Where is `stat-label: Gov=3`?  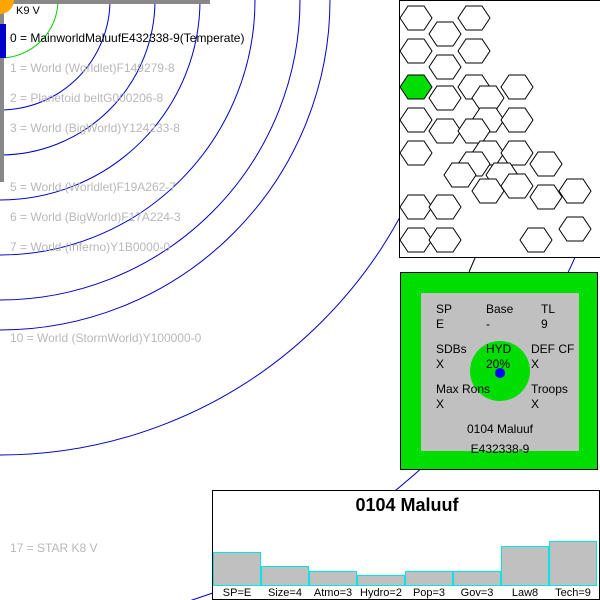
stat-label: Gov=3 is located at coordinates (477, 593).